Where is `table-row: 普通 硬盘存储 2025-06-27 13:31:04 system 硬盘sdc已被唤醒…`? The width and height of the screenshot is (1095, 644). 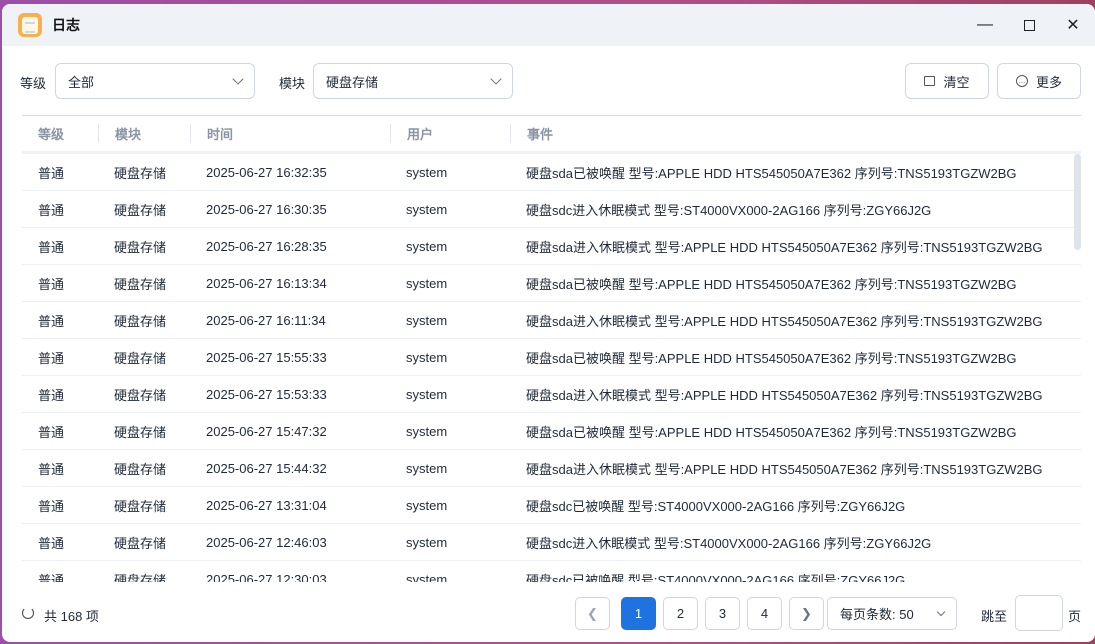
table-row: 普通 硬盘存储 2025-06-27 13:31:04 system 硬盘sdc已被唤醒… is located at coordinates (551, 505).